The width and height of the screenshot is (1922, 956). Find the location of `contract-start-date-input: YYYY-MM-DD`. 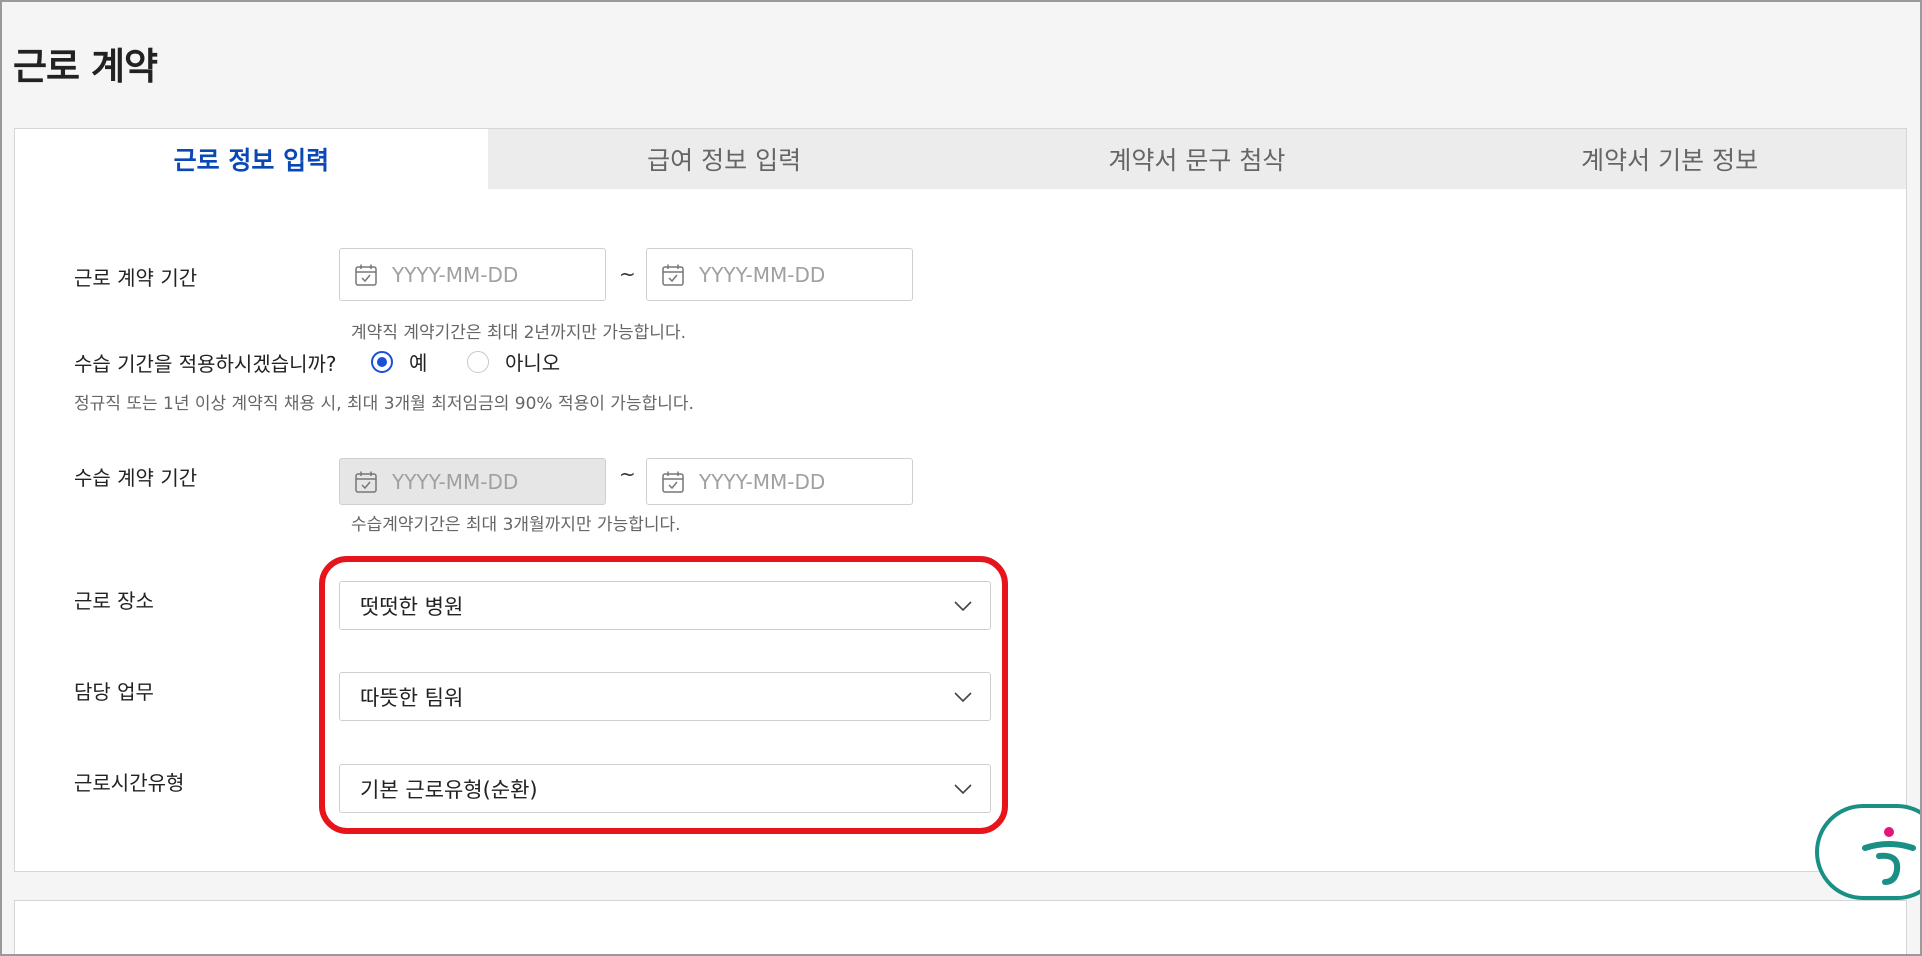

contract-start-date-input: YYYY-MM-DD is located at coordinates (472, 274).